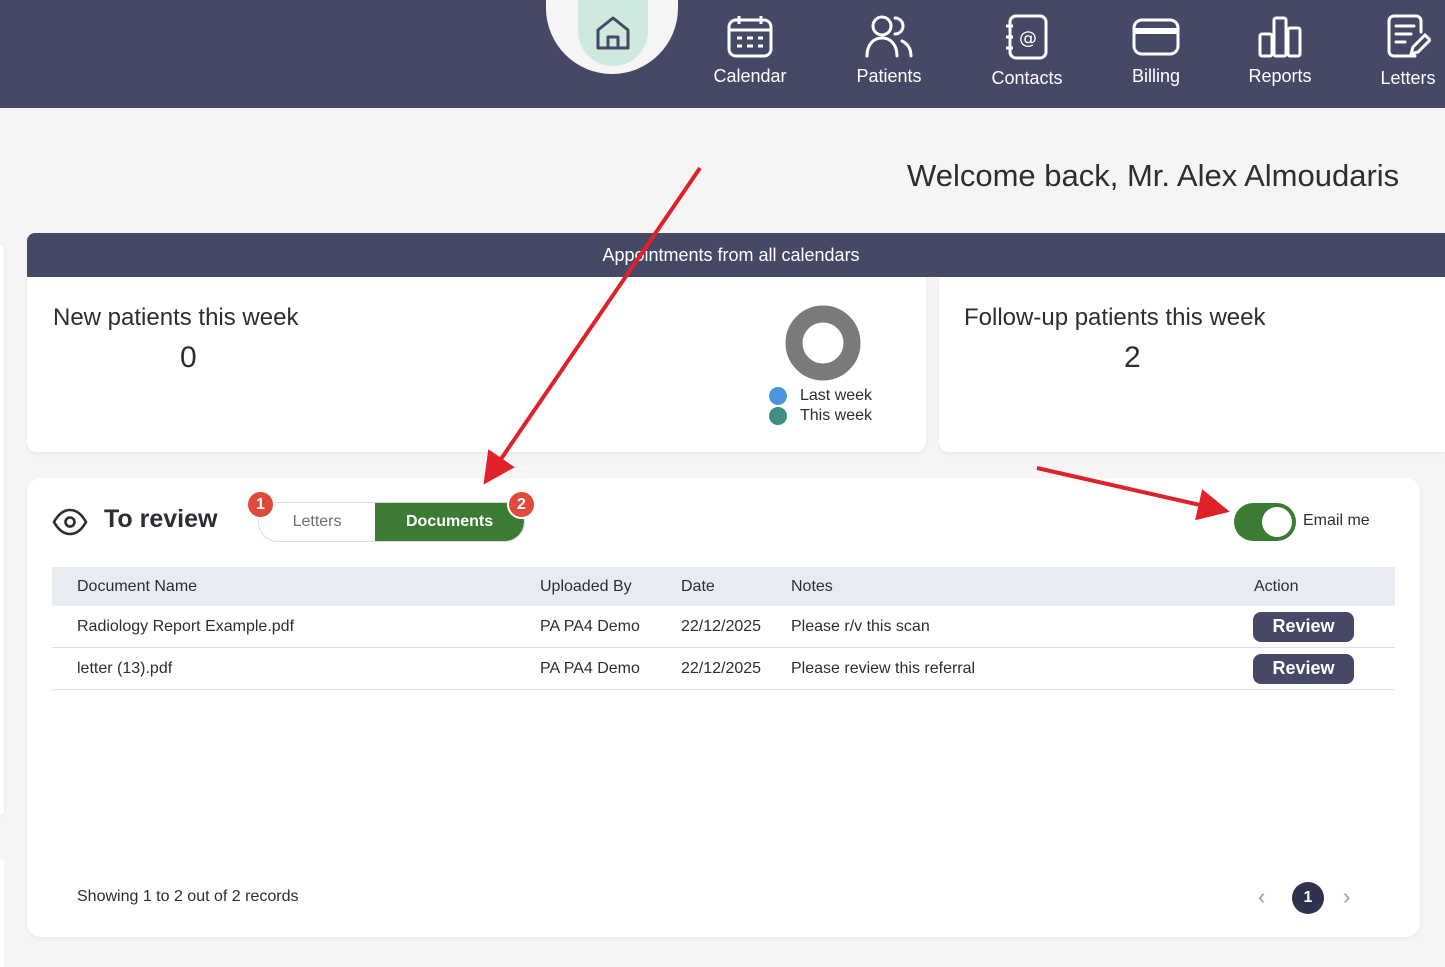 This screenshot has height=967, width=1445. What do you see at coordinates (812, 587) in the screenshot?
I see `column-header-notes: Notes` at bounding box center [812, 587].